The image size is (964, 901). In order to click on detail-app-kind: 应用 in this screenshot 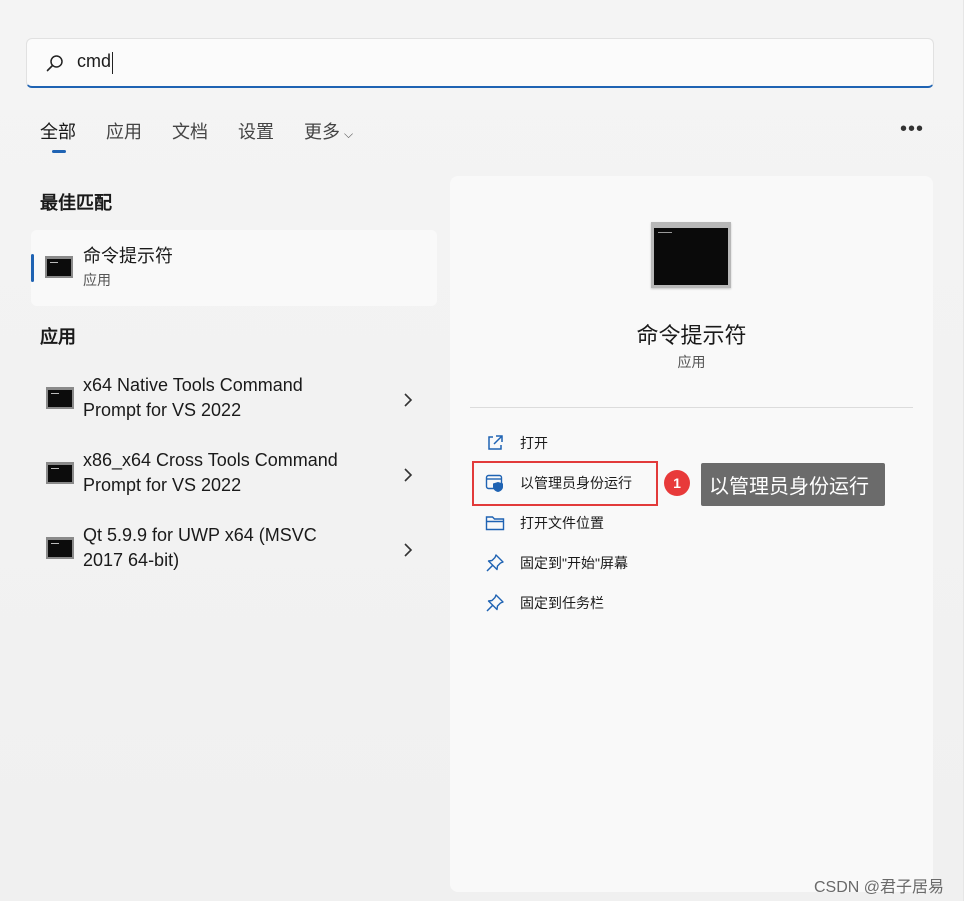, I will do `click(691, 362)`.